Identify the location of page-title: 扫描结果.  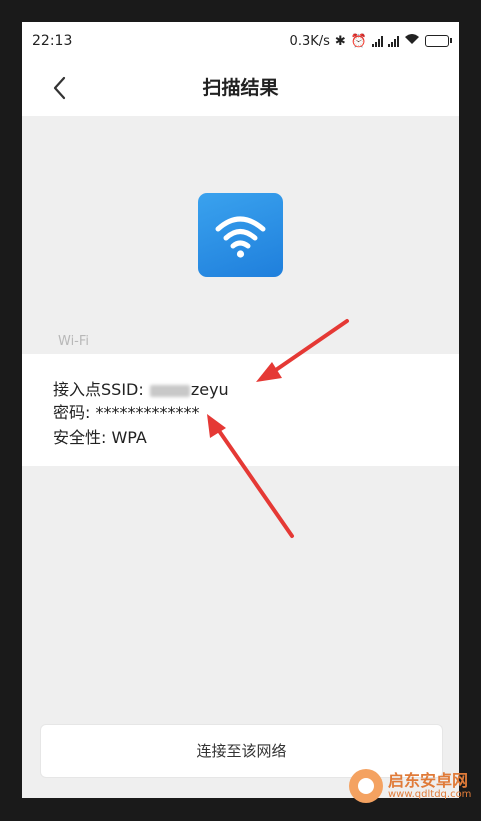
(240, 88).